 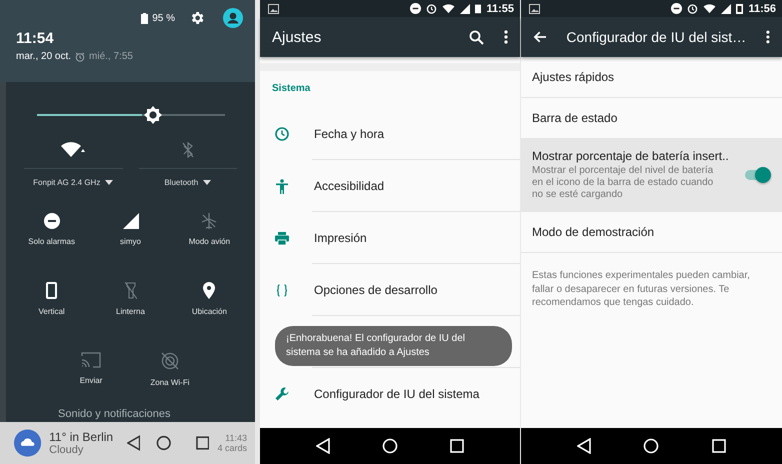 What do you see at coordinates (91, 360) in the screenshot?
I see `cast-icon` at bounding box center [91, 360].